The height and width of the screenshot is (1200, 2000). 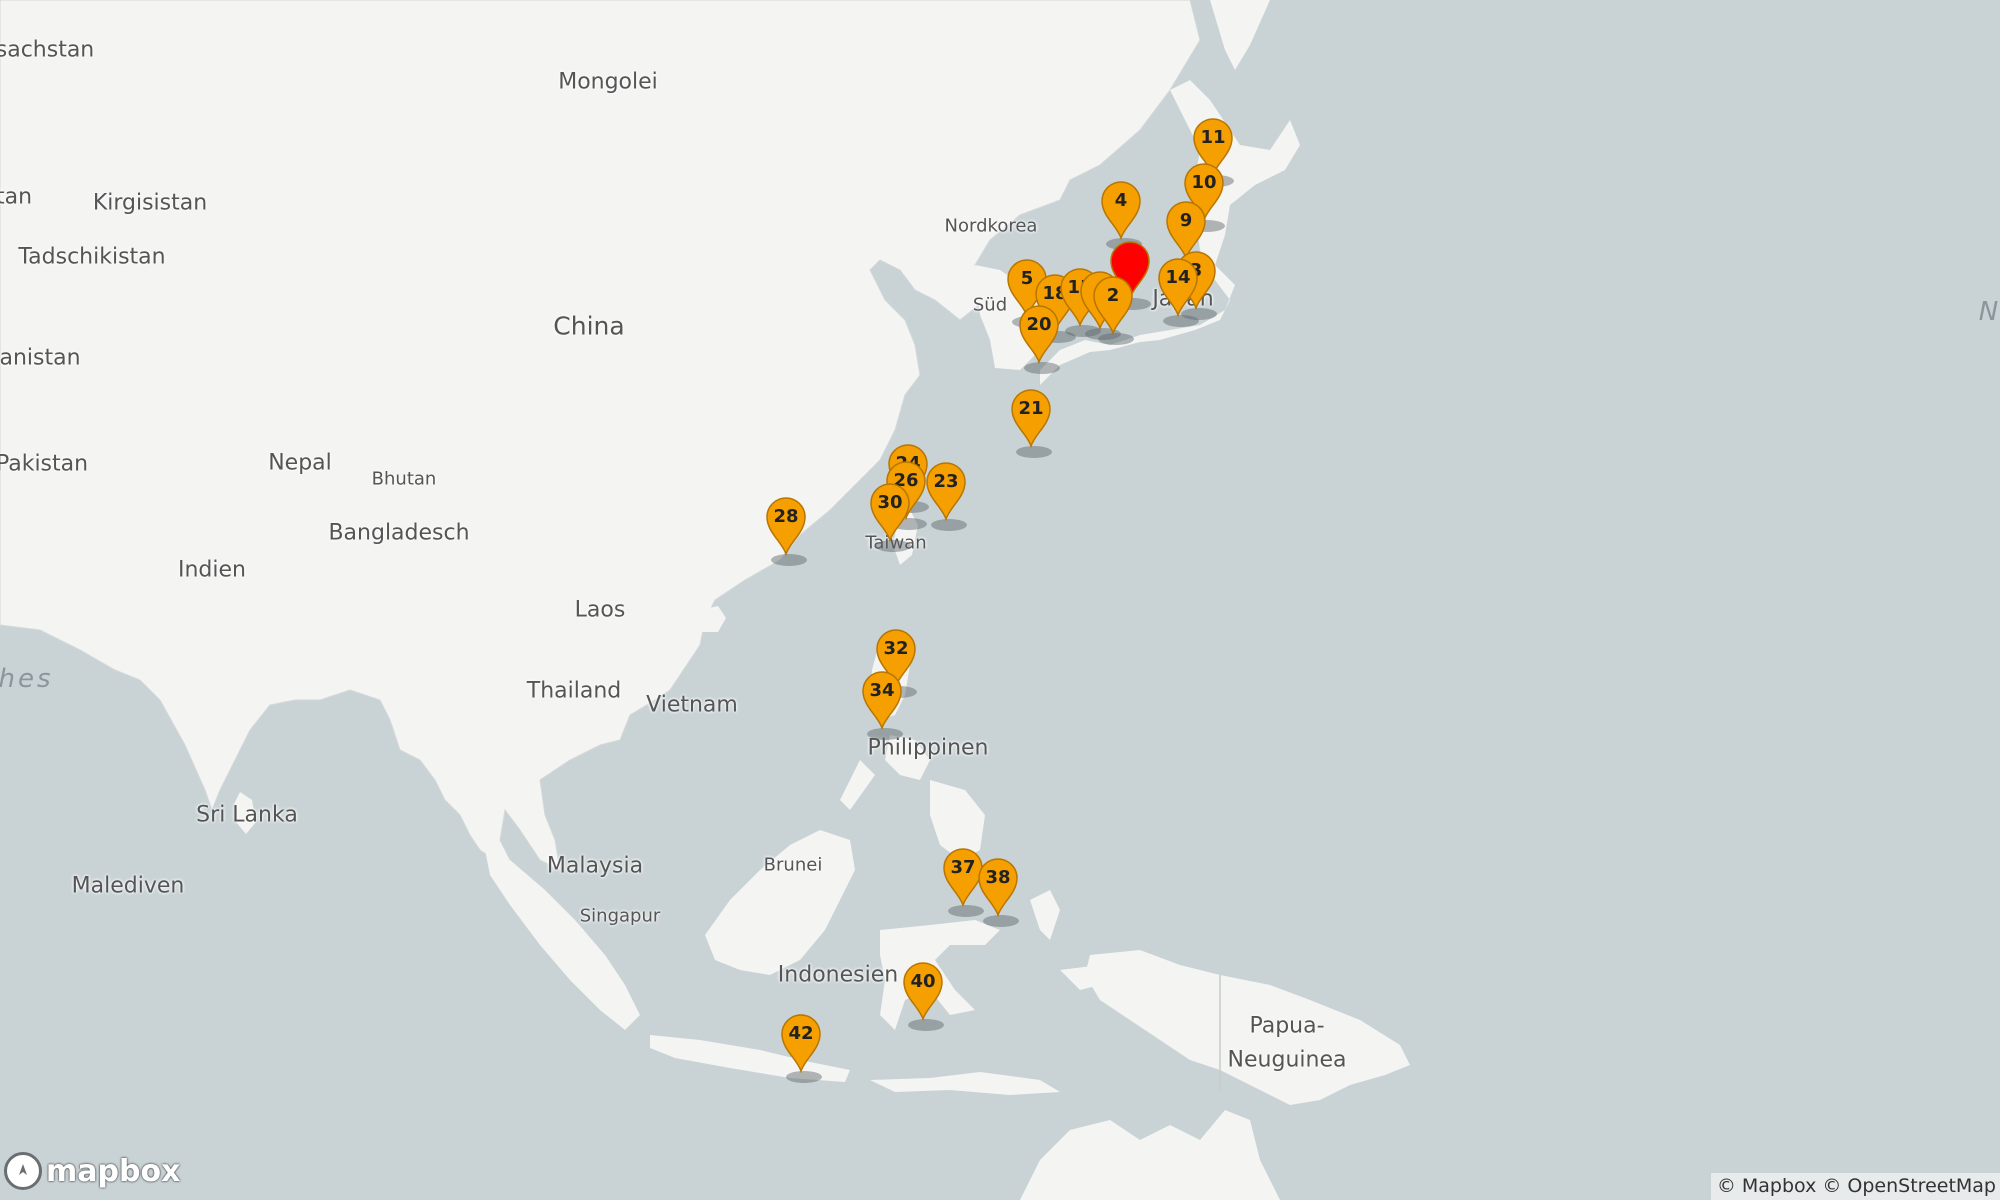 I want to click on marker-number: 40, so click(x=923, y=981).